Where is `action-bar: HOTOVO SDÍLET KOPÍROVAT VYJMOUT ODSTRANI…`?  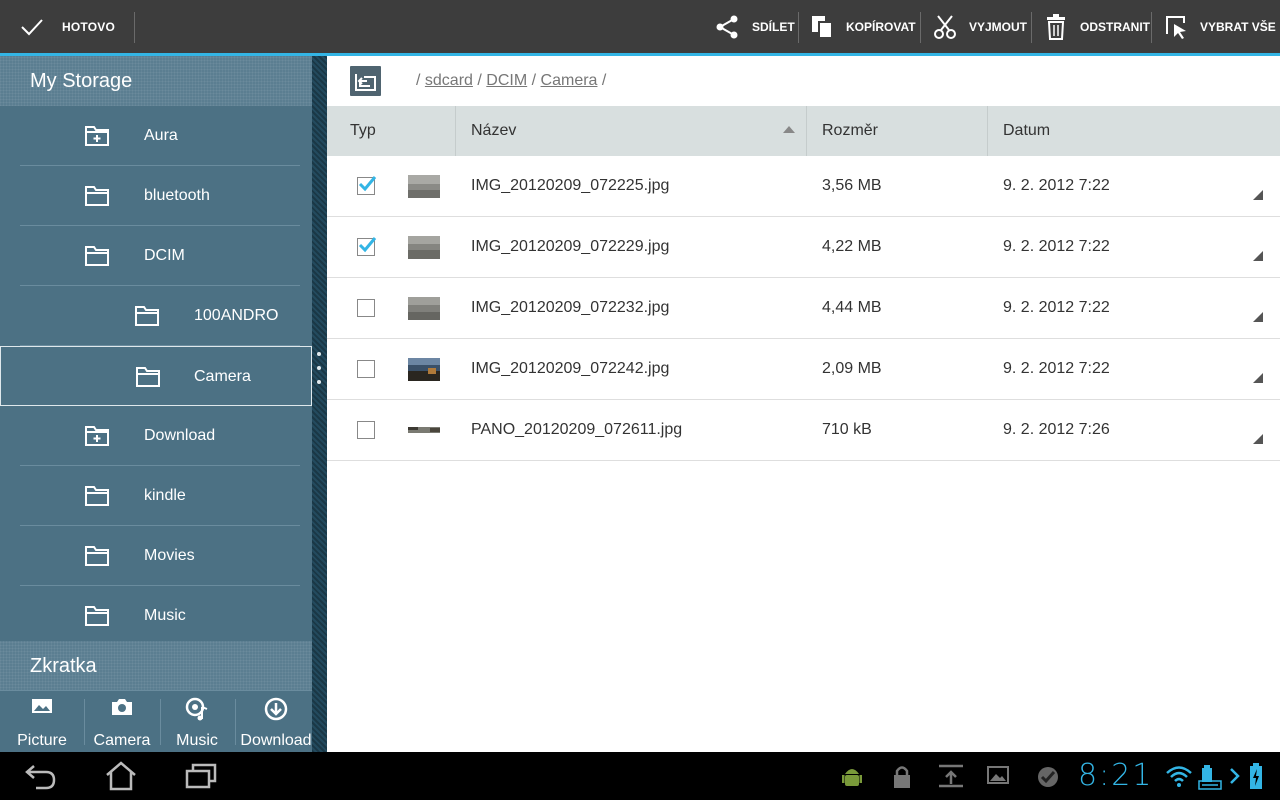 action-bar: HOTOVO SDÍLET KOPÍROVAT VYJMOUT ODSTRANI… is located at coordinates (640, 28).